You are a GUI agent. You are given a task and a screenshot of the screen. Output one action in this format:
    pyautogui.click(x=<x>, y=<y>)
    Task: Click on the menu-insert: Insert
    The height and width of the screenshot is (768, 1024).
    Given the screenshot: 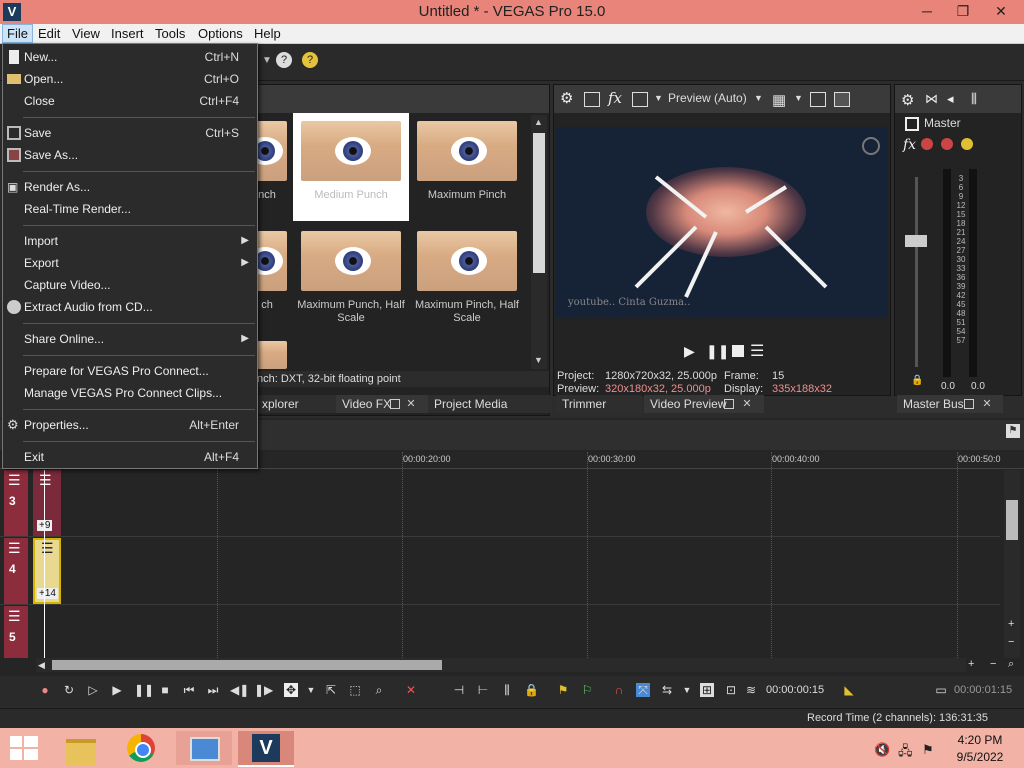 What is the action you would take?
    pyautogui.click(x=127, y=33)
    